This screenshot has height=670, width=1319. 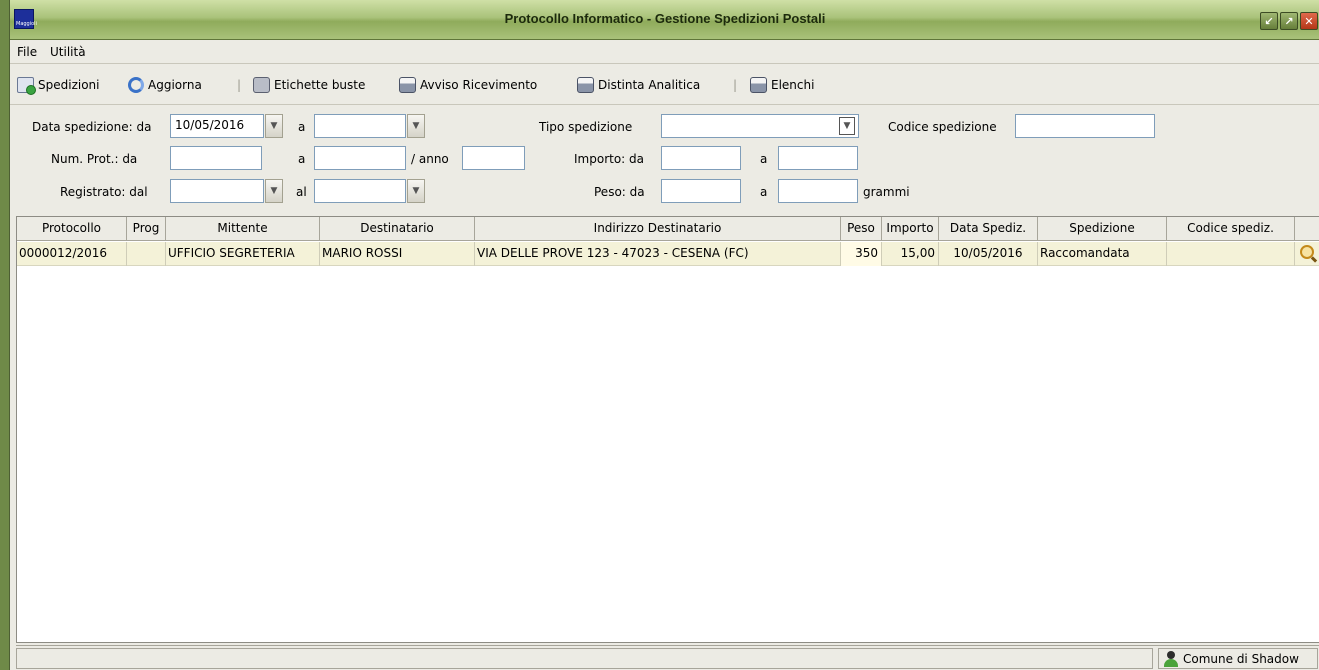 What do you see at coordinates (68, 52) in the screenshot?
I see `menu-utilita: Utilità` at bounding box center [68, 52].